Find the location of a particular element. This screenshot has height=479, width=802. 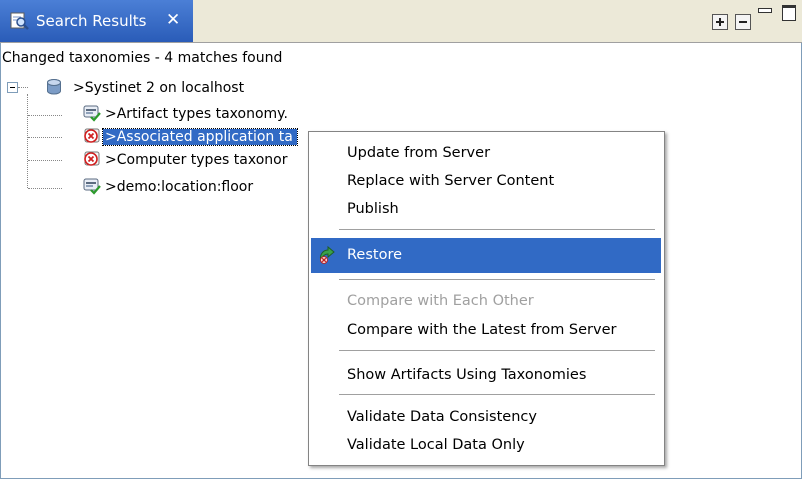

menu-item-label: Compare with Each Other is located at coordinates (440, 301).